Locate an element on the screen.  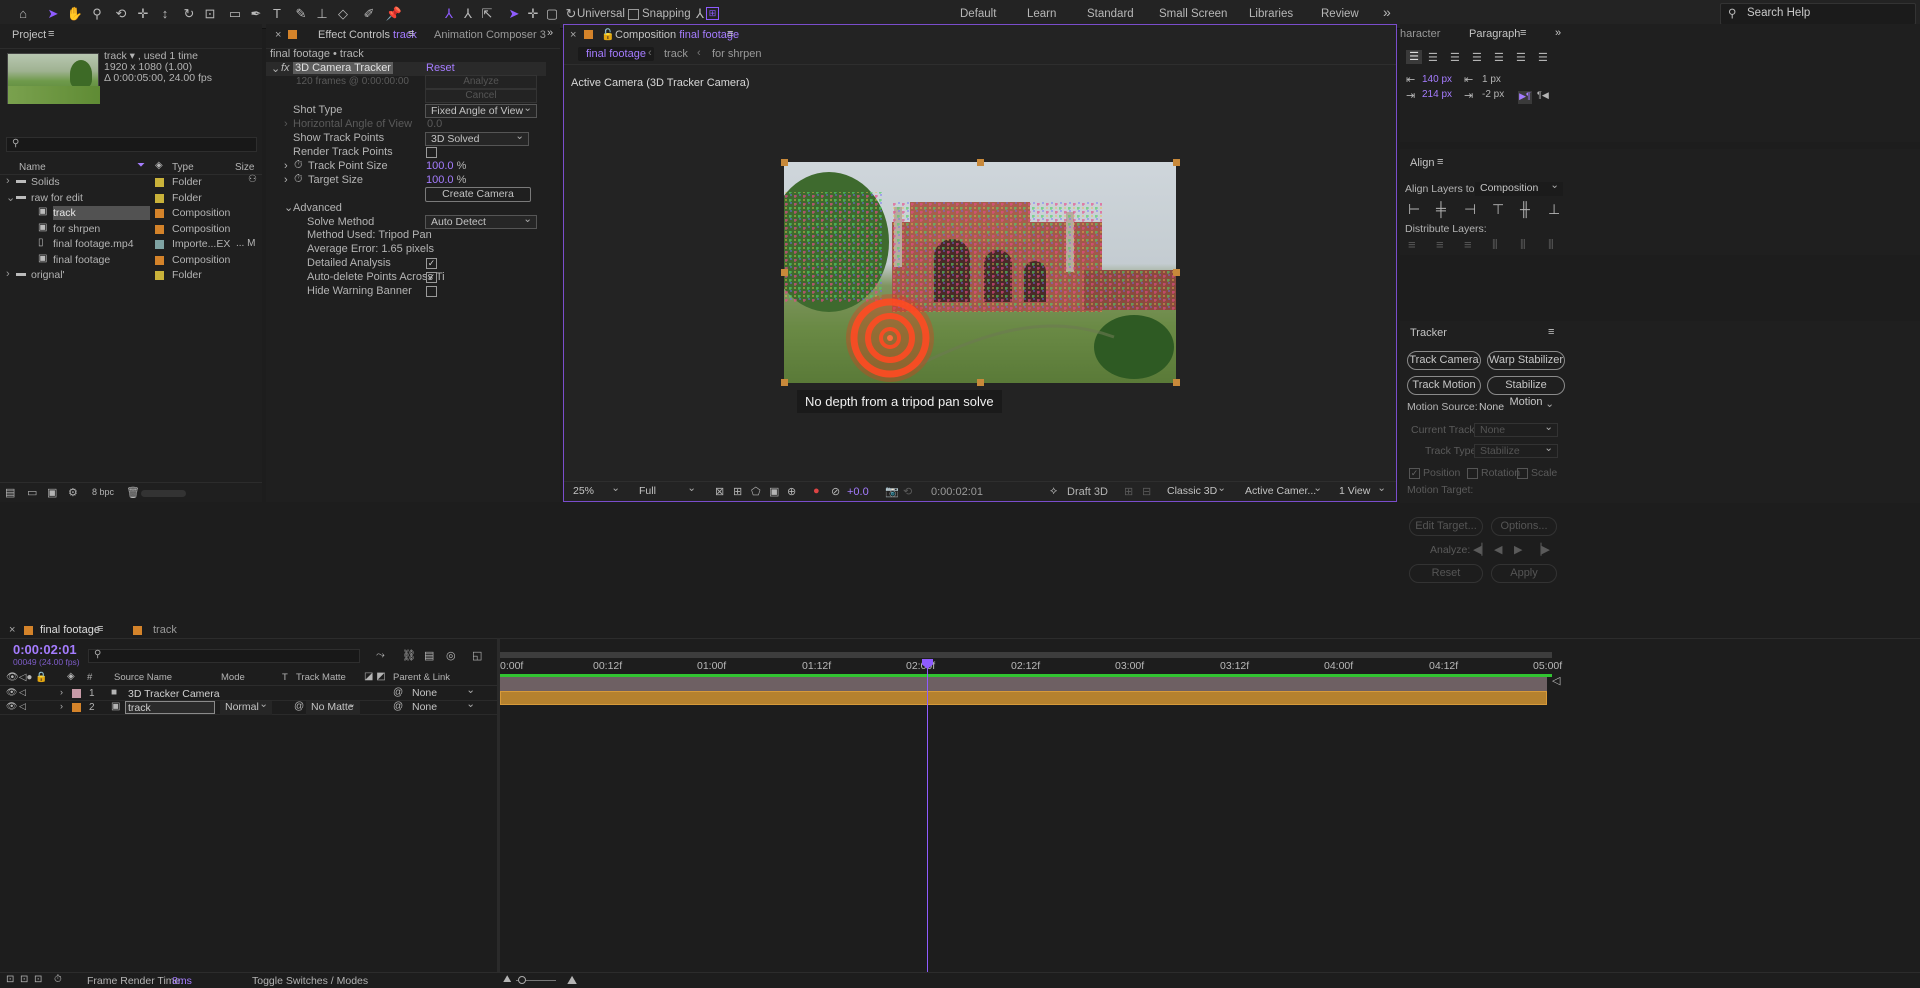
color-channel-icon: ● is located at coordinates (816, 491).